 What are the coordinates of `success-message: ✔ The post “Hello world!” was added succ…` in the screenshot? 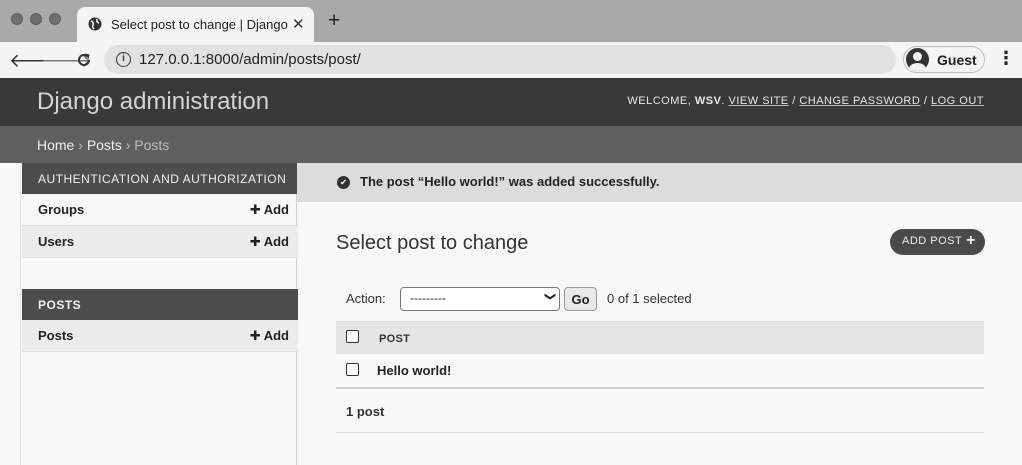 It's located at (659, 182).